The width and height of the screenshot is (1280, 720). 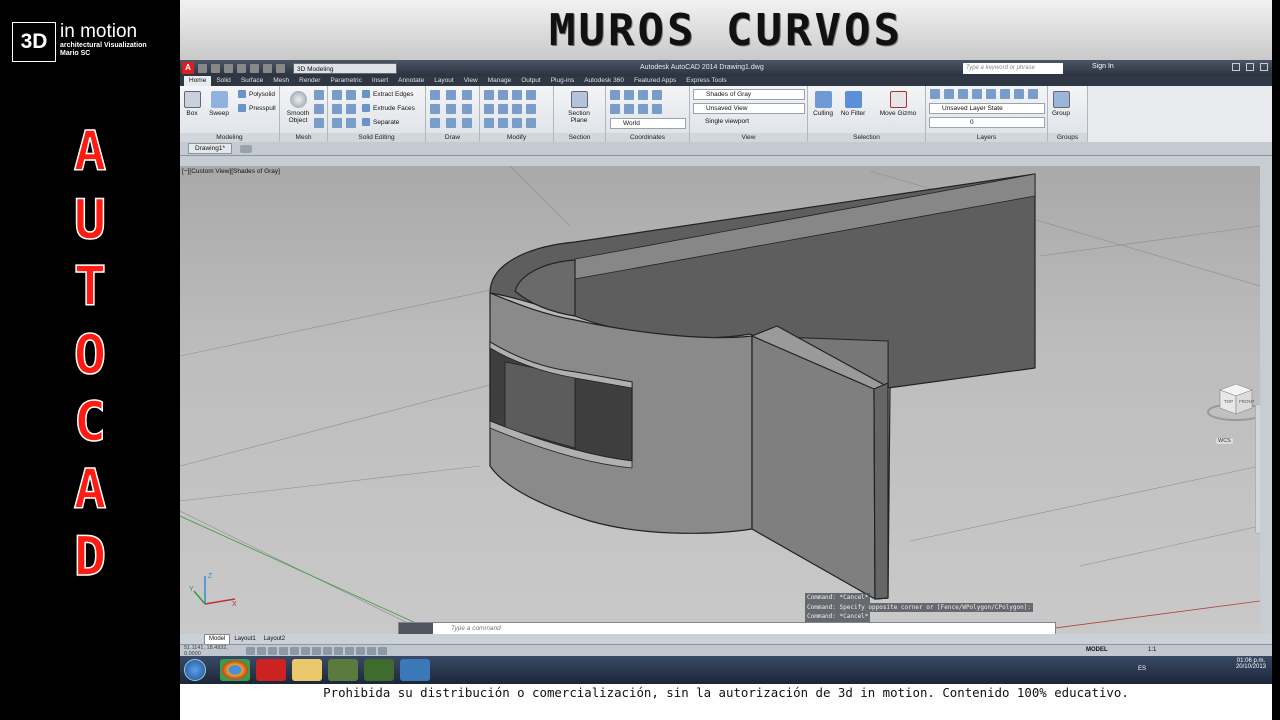 I want to click on separate-button: Separate, so click(x=380, y=122).